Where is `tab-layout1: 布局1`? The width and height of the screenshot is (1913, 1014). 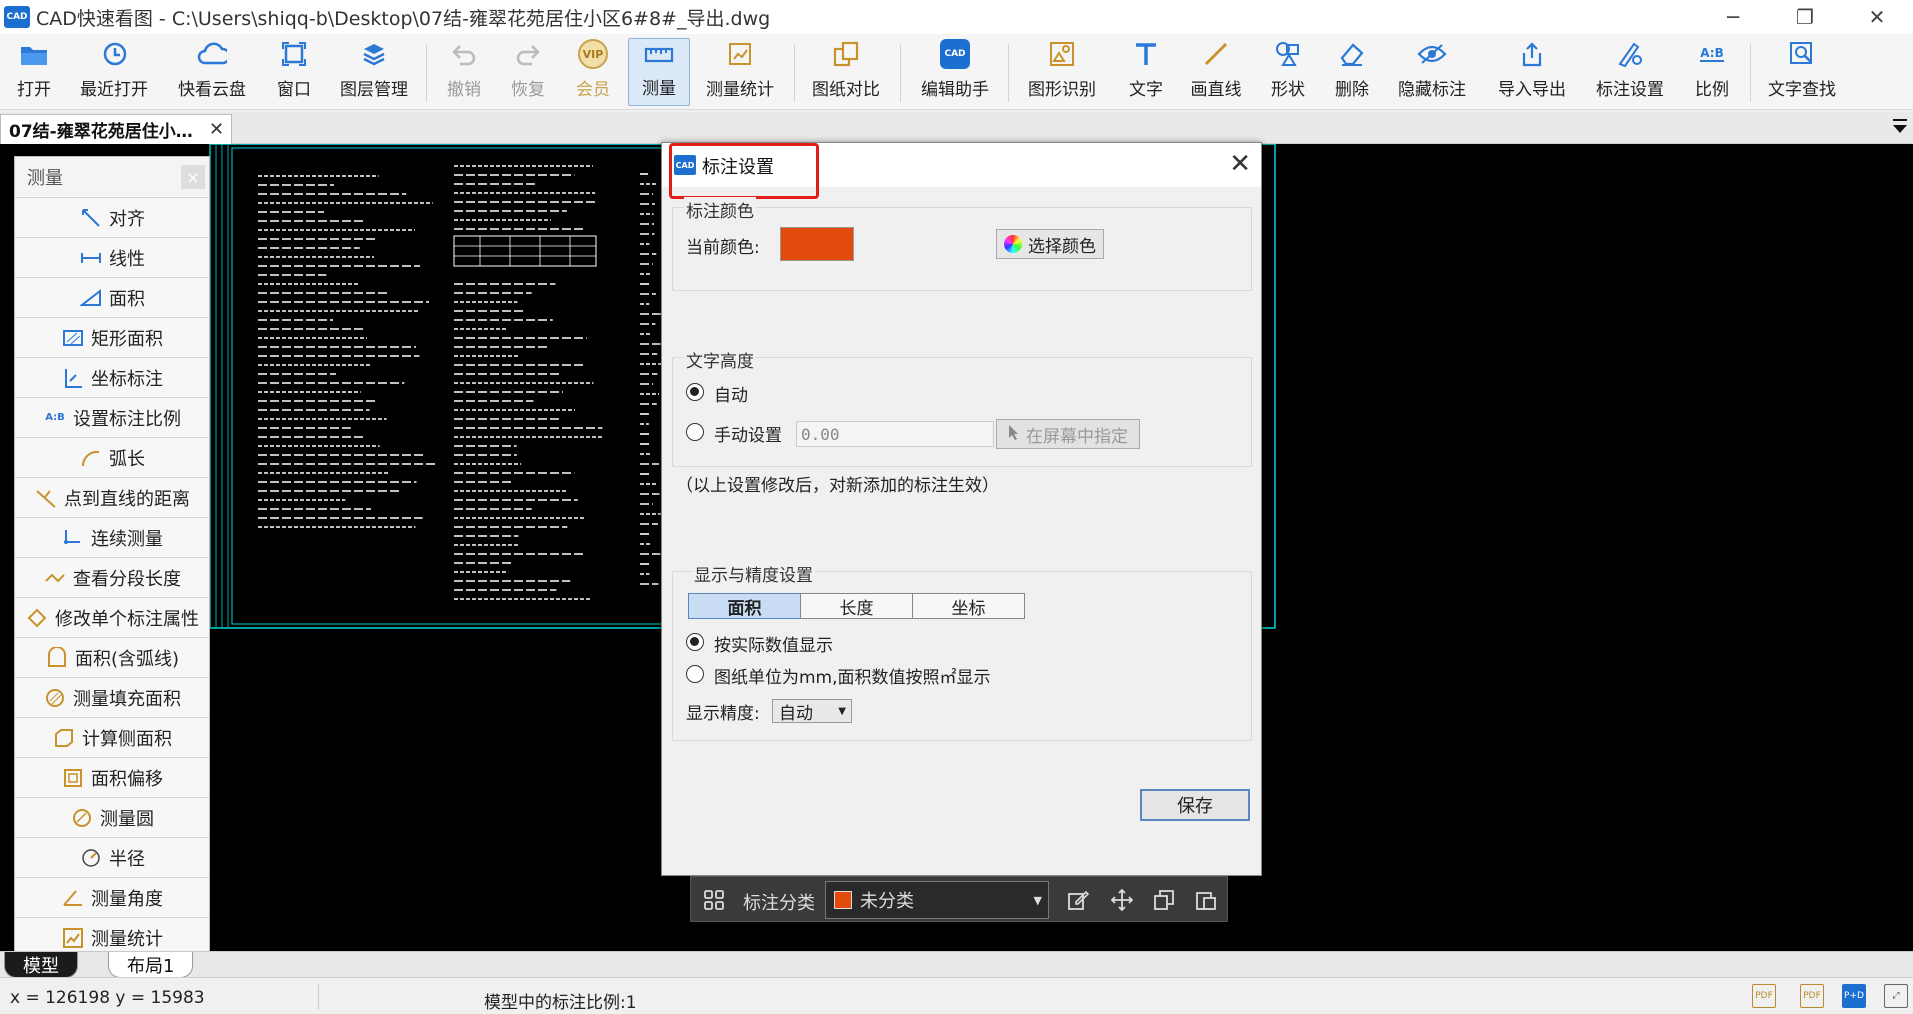
tab-layout1: 布局1 is located at coordinates (151, 965).